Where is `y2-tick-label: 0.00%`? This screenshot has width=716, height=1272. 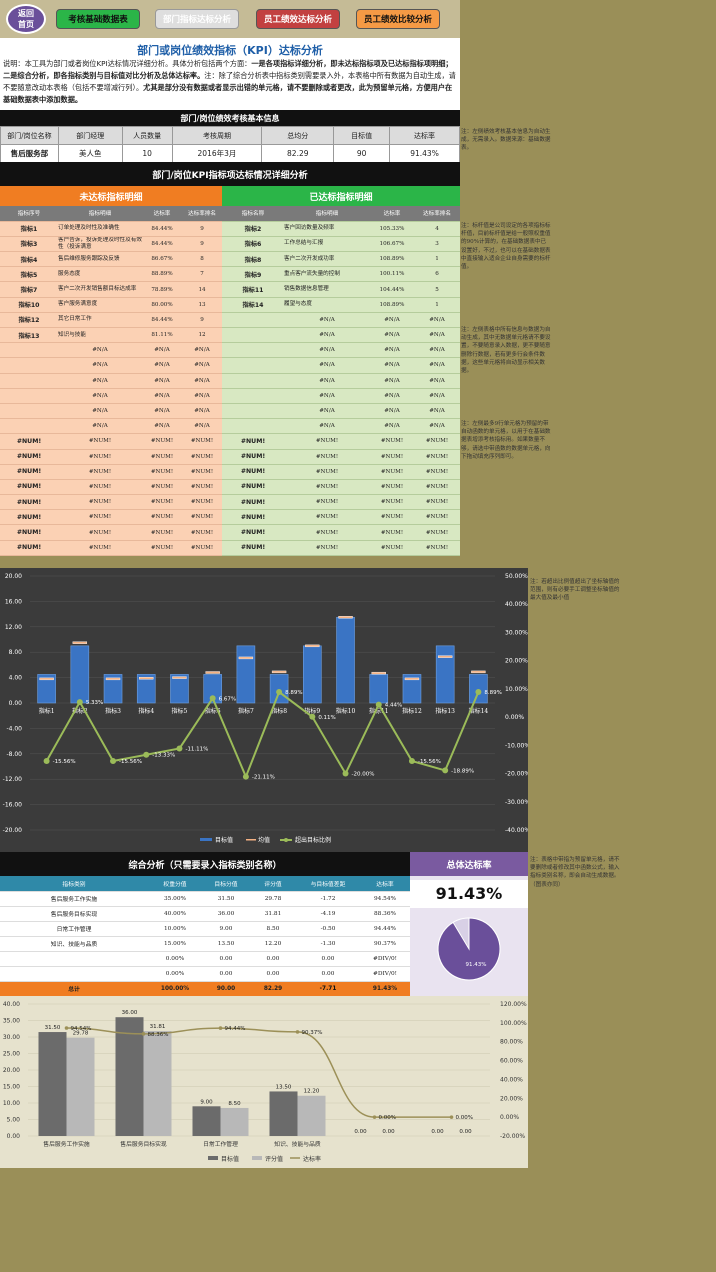 y2-tick-label: 0.00% is located at coordinates (514, 717).